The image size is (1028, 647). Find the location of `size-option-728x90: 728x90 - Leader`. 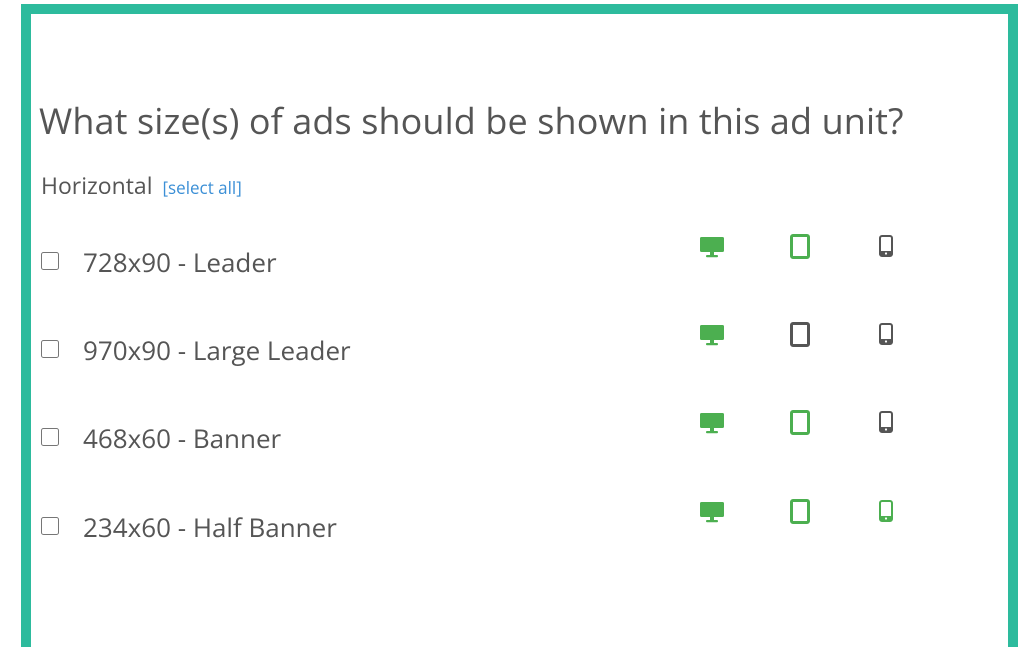

size-option-728x90: 728x90 - Leader is located at coordinates (481, 259).